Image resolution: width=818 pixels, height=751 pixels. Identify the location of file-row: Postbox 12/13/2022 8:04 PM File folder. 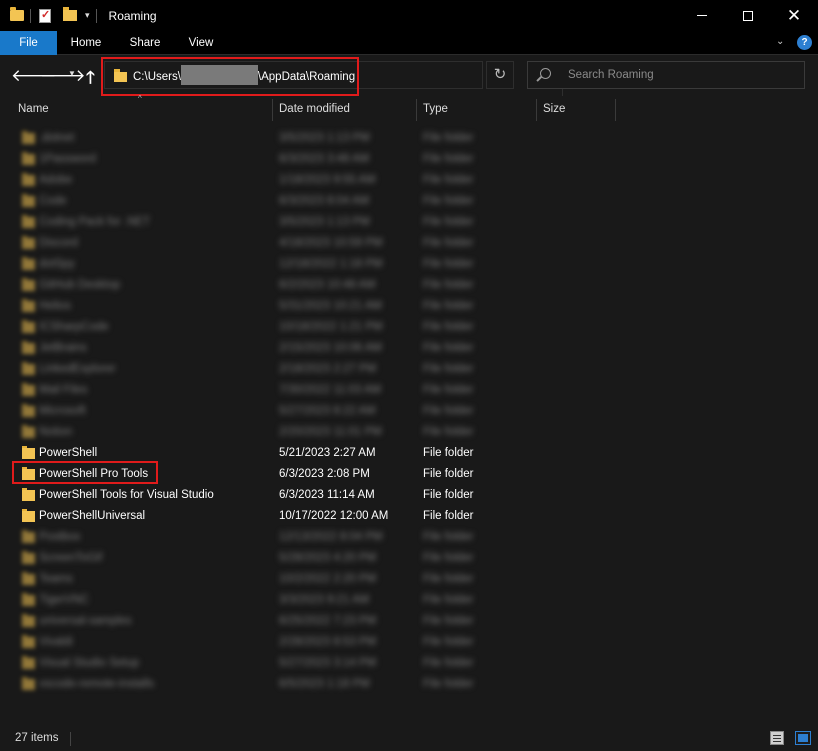
(409, 537).